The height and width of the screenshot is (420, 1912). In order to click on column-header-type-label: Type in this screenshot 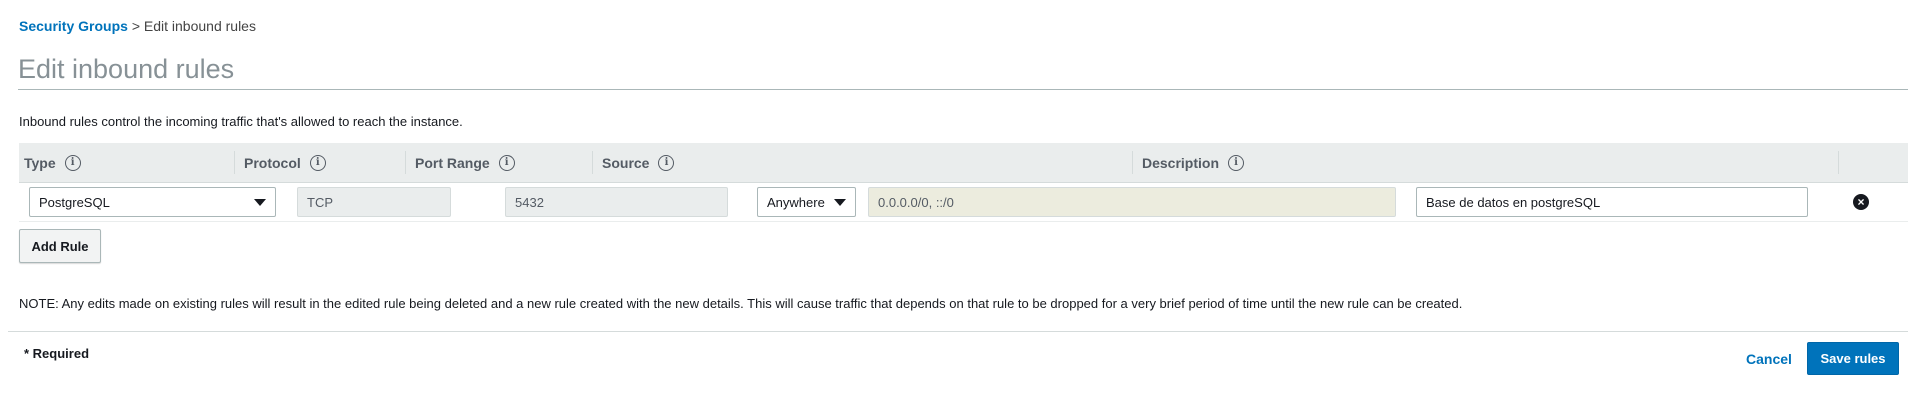, I will do `click(40, 162)`.